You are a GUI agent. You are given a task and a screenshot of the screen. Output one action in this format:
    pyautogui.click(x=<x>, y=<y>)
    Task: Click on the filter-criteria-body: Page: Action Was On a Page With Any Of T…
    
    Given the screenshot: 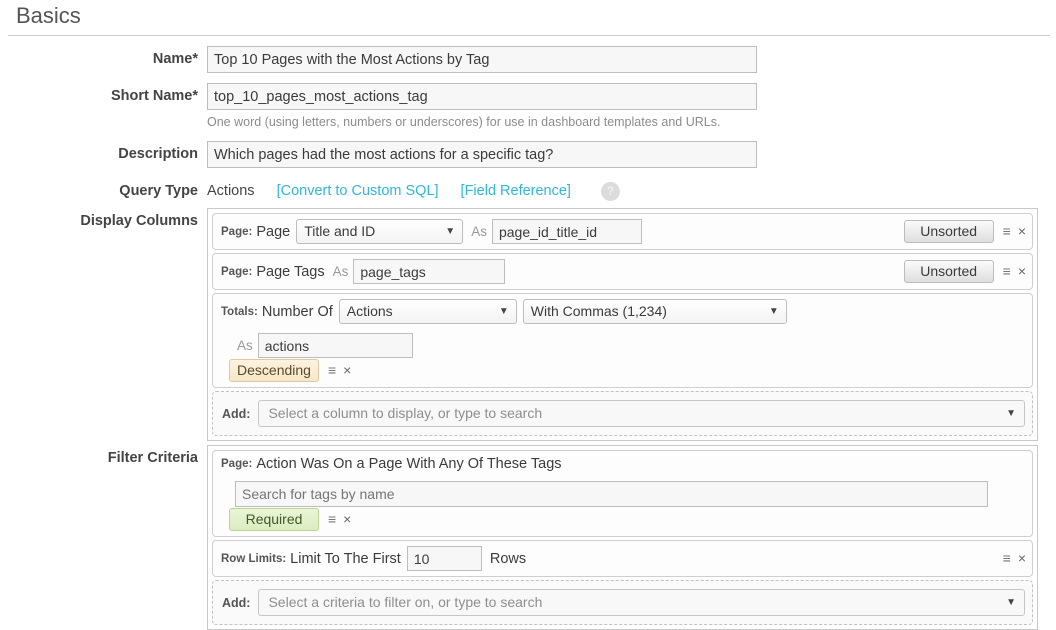 What is the action you would take?
    pyautogui.click(x=623, y=481)
    